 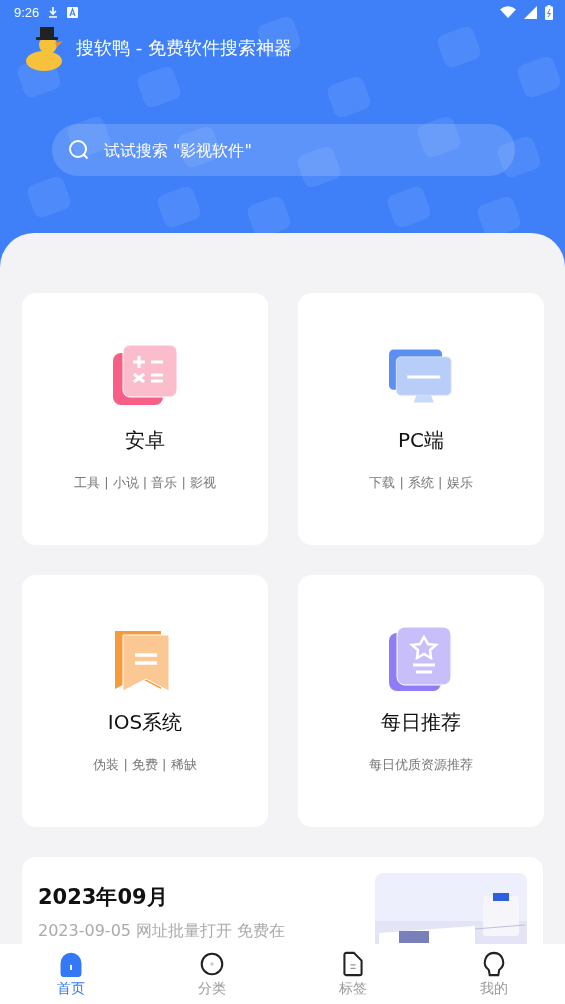 I want to click on category-tags: 每日优质资源推荐, so click(x=421, y=765).